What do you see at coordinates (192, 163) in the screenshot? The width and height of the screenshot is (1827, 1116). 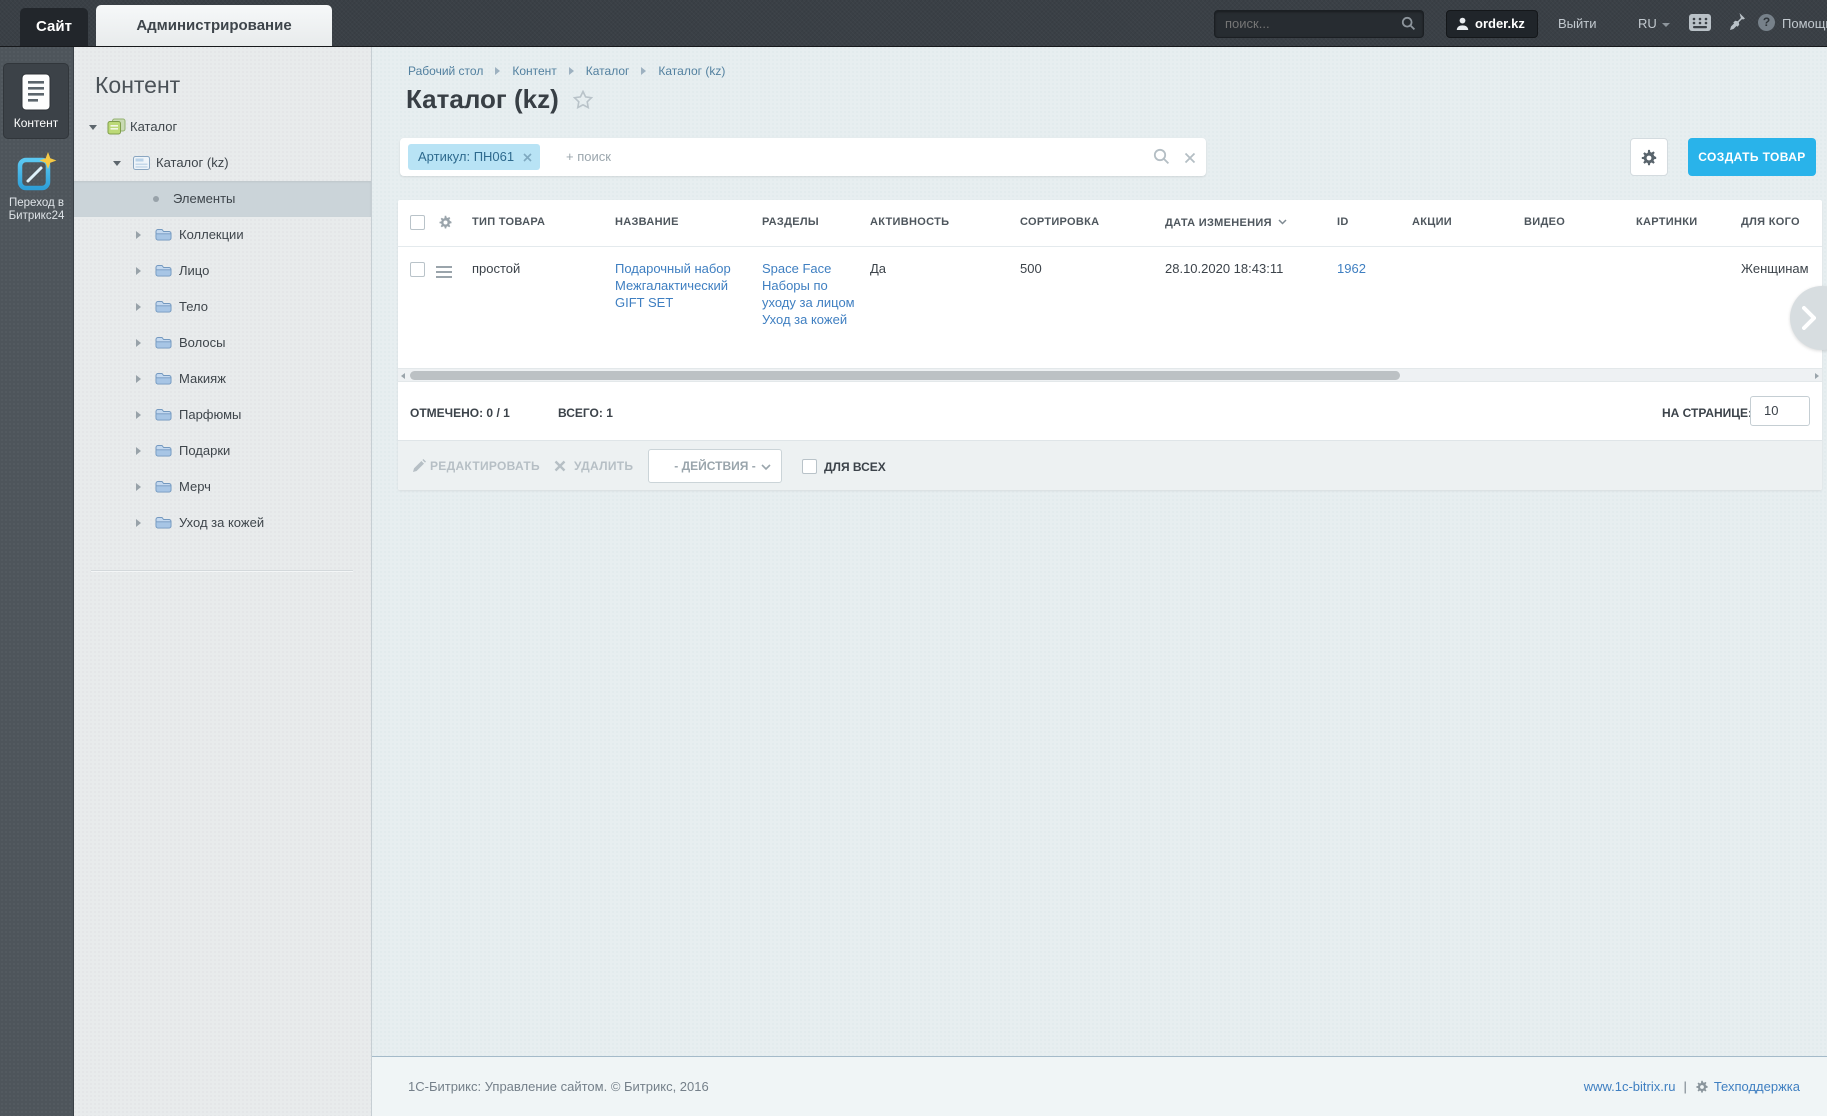 I see `tree-item-label: Каталог (kz)` at bounding box center [192, 163].